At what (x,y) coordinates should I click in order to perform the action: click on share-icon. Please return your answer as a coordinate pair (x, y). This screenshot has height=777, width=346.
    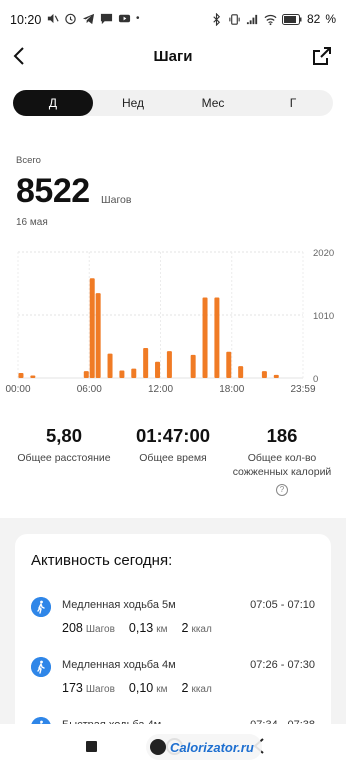
    Looking at the image, I should click on (322, 56).